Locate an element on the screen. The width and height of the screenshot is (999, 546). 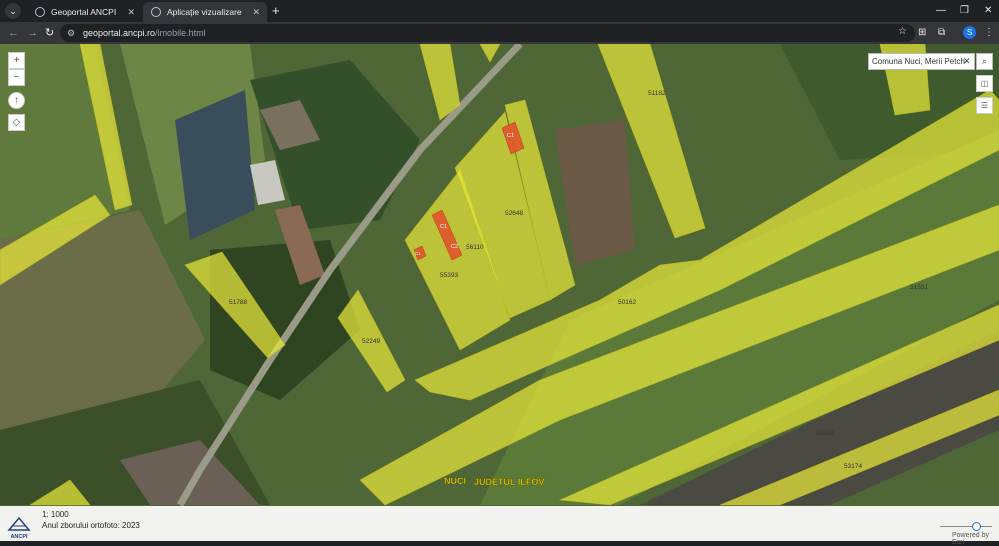
minimize-icon: — is located at coordinates (941, 11).